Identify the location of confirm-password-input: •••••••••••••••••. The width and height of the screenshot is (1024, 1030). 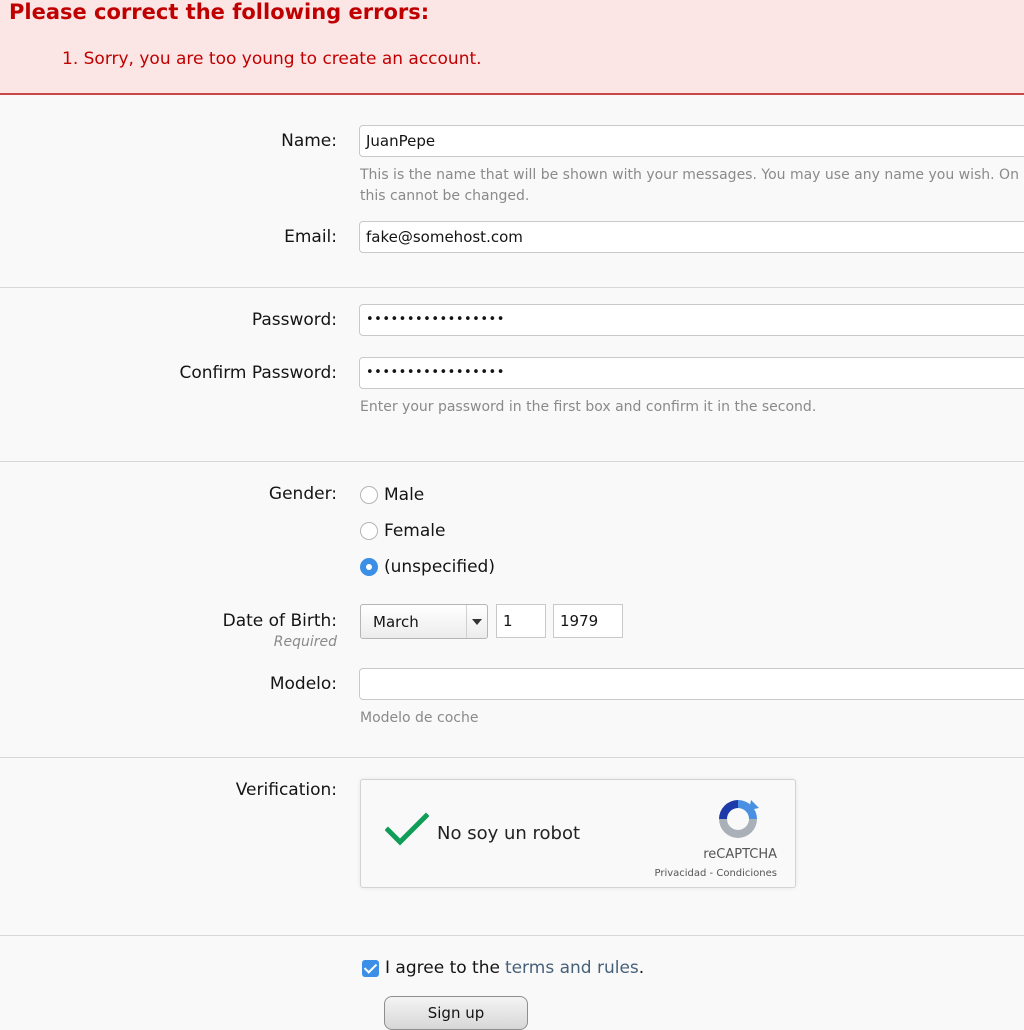
(691, 373).